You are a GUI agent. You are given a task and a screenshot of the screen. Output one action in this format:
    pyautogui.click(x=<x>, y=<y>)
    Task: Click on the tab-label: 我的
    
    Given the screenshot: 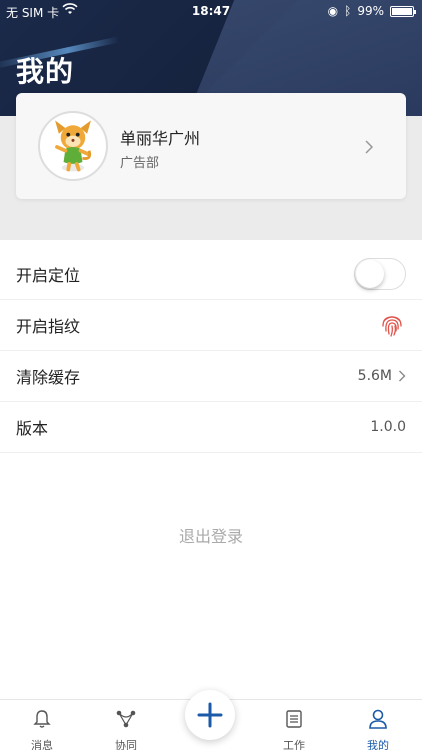 What is the action you would take?
    pyautogui.click(x=378, y=744)
    